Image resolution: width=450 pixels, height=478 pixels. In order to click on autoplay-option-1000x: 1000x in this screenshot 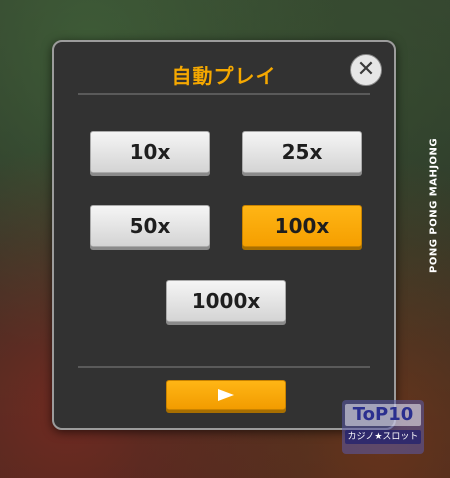, I will do `click(226, 301)`.